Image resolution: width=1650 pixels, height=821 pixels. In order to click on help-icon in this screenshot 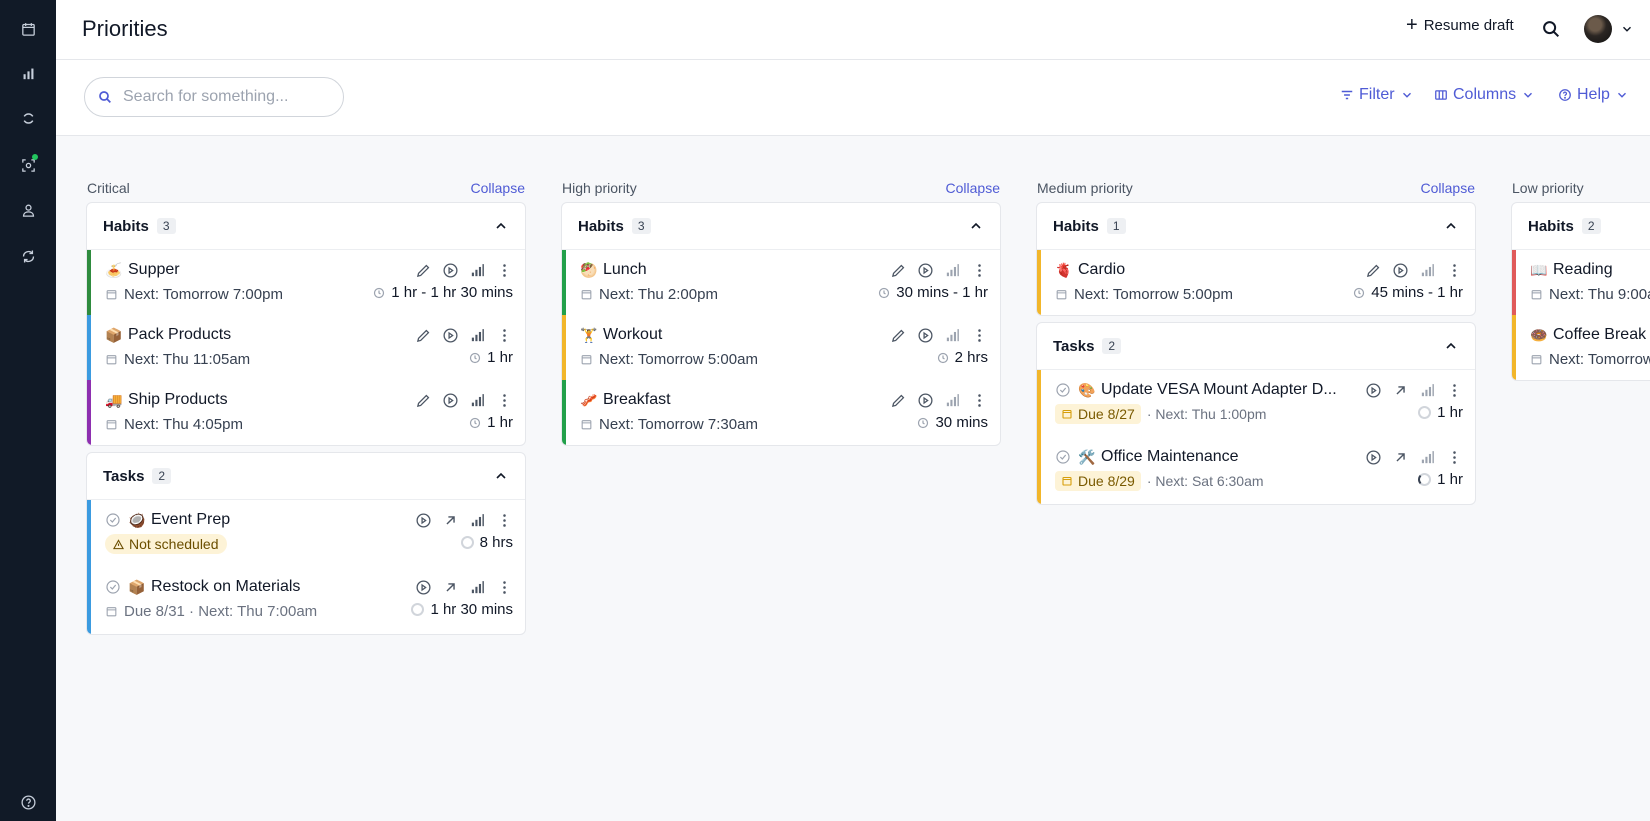, I will do `click(28, 802)`.